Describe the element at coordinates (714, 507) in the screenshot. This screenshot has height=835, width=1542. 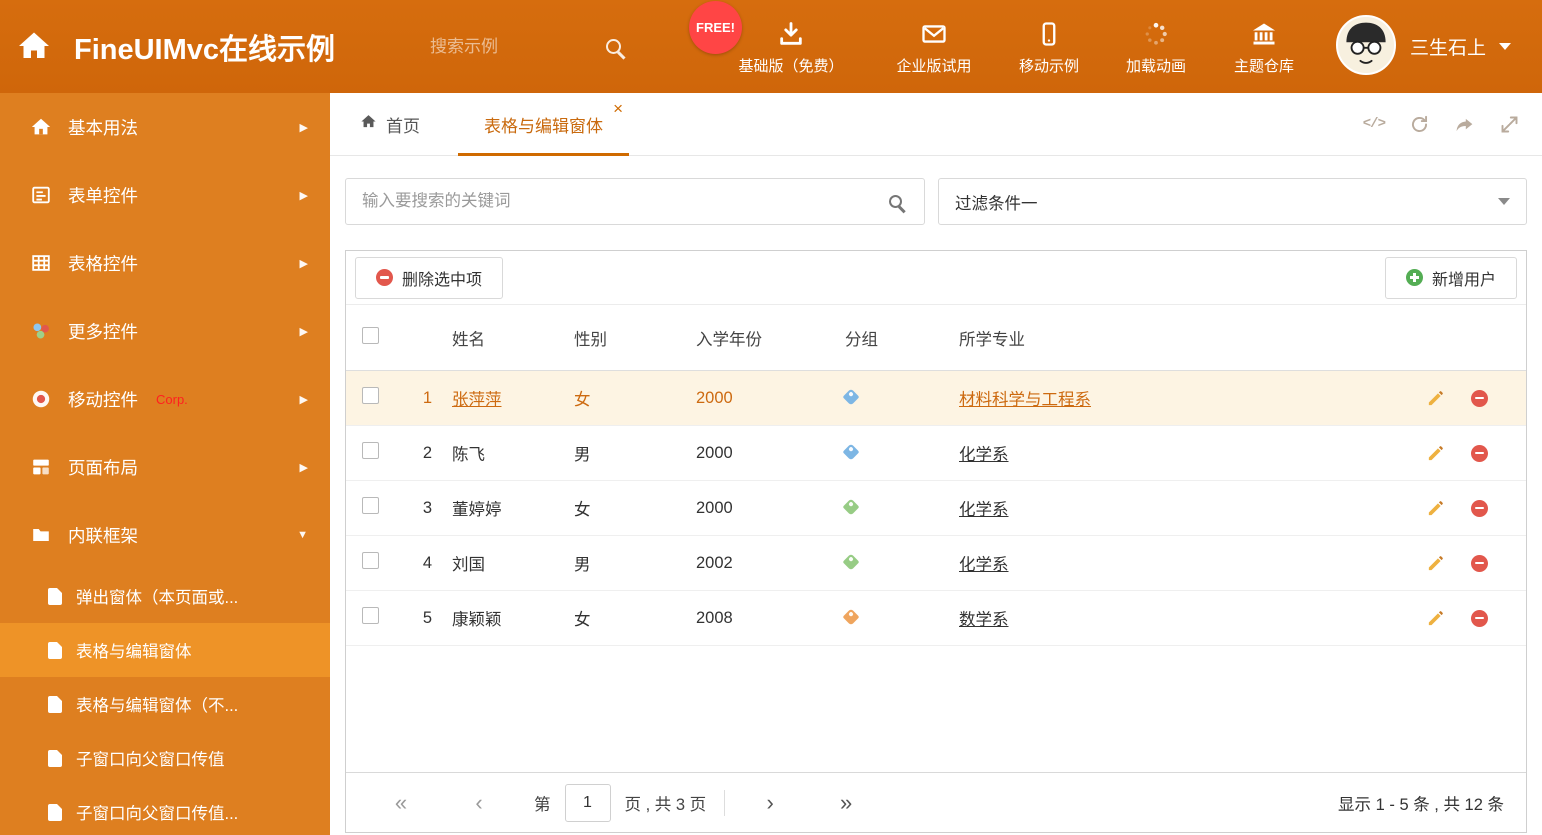
I see `year-cell: 2000` at that location.